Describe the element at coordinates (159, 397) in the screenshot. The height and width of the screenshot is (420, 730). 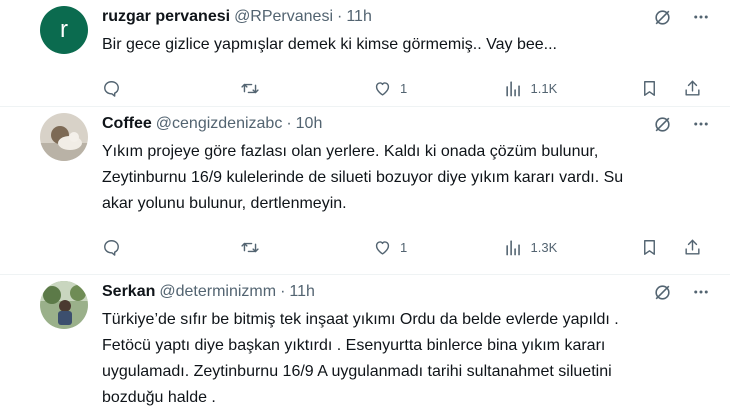
I see `tweet-text-line: bozduğu halde .` at that location.